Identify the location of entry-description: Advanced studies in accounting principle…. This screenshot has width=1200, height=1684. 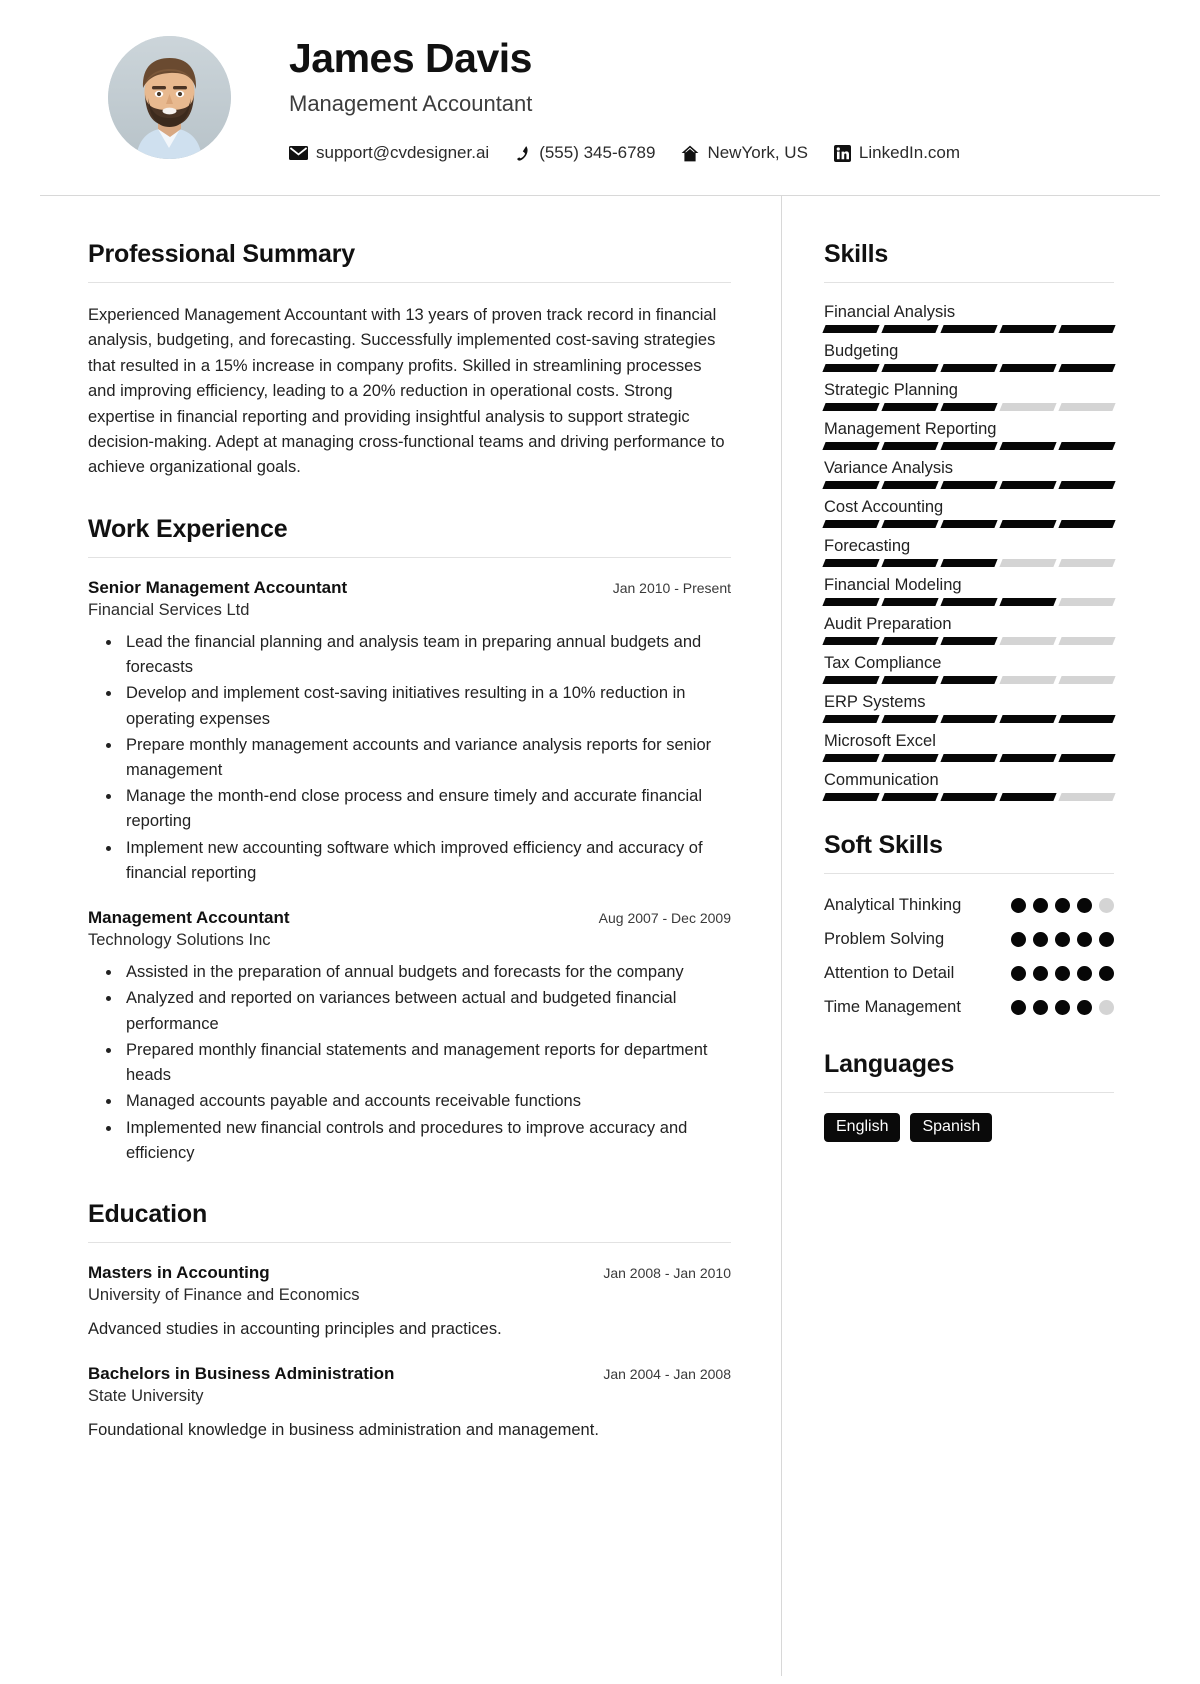
(295, 1329).